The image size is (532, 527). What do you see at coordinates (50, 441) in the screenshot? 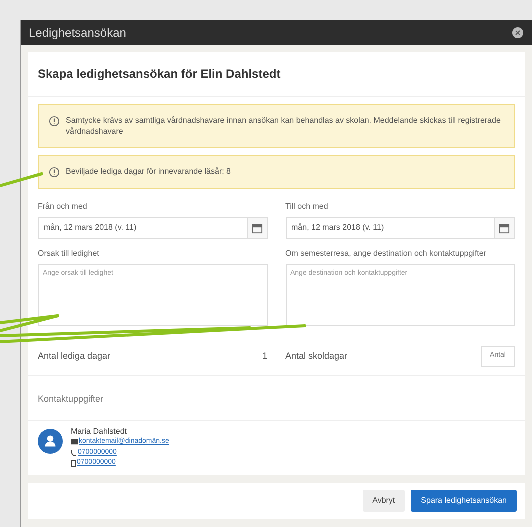
I see `user-avatar-icon` at bounding box center [50, 441].